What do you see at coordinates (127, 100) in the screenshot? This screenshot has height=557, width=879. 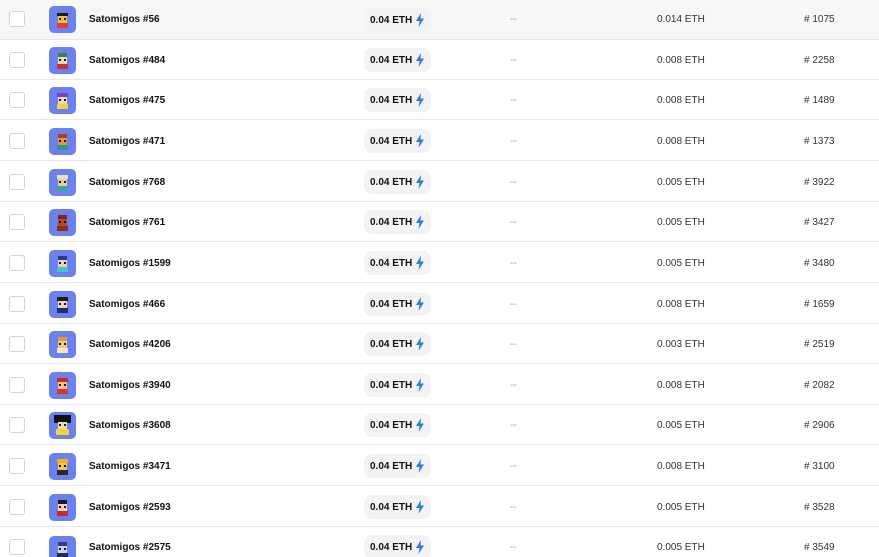 I see `nft-name: Satomigos #475` at bounding box center [127, 100].